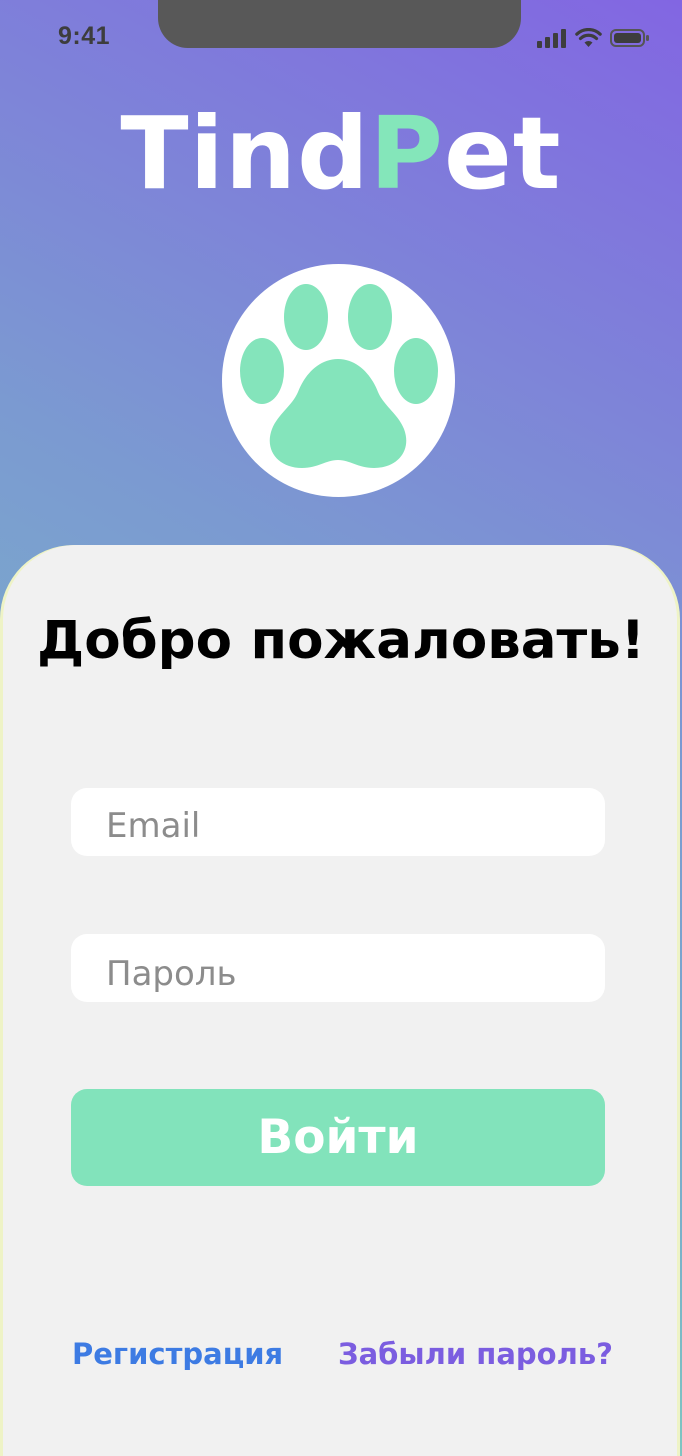  What do you see at coordinates (475, 1354) in the screenshot?
I see `forgot-password-link: Забыли пароль?` at bounding box center [475, 1354].